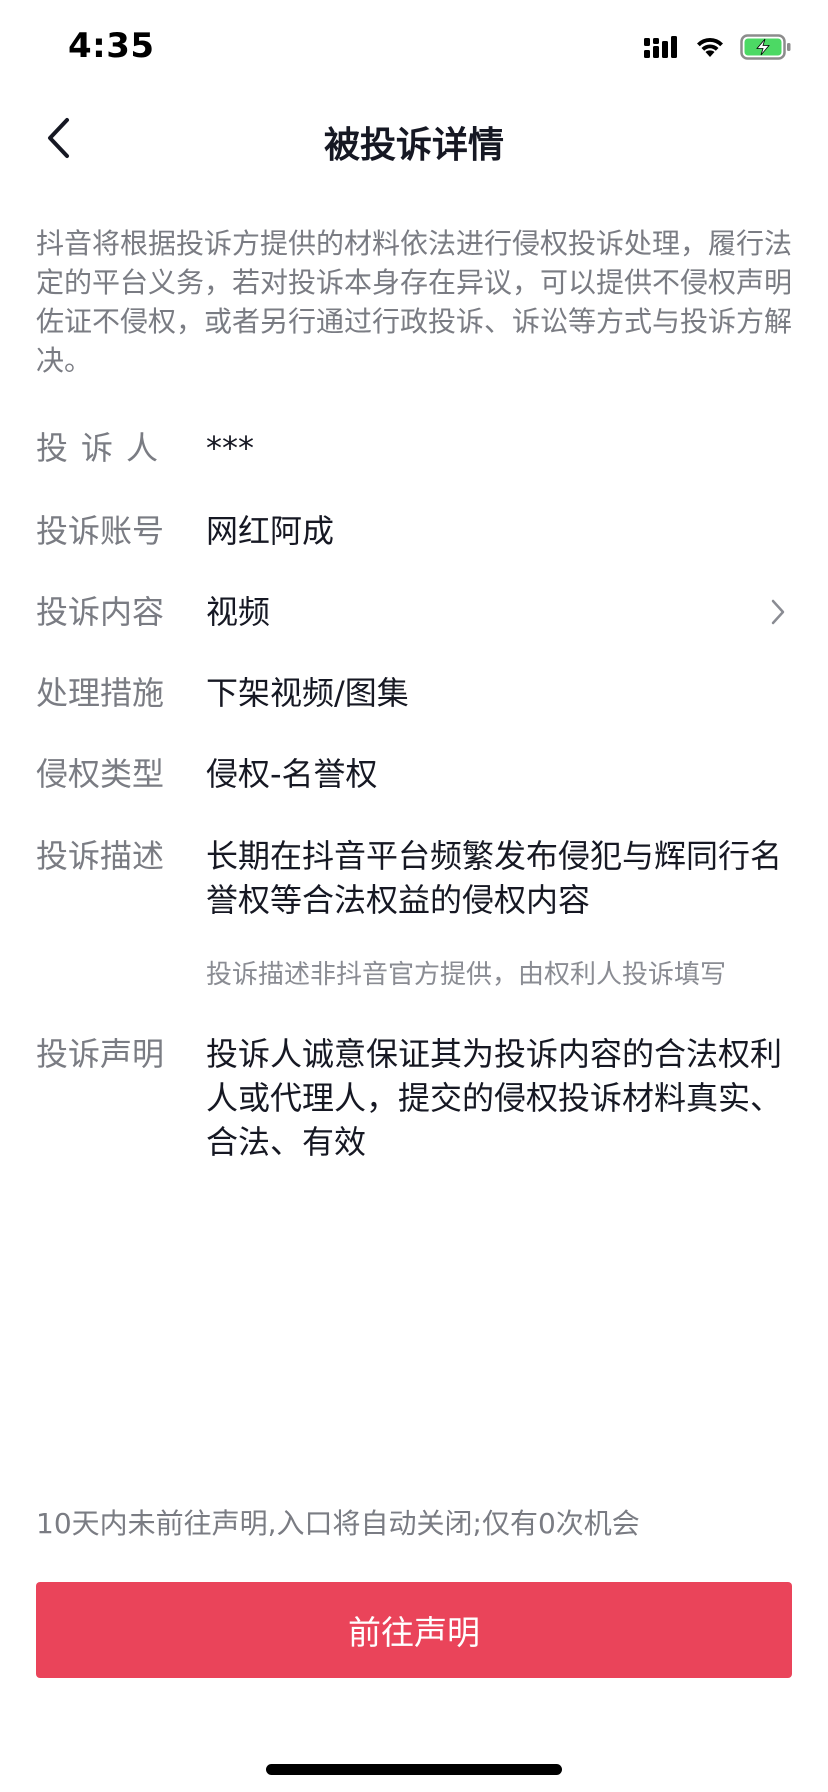 Image resolution: width=828 pixels, height=1792 pixels. What do you see at coordinates (307, 693) in the screenshot?
I see `measure-value: 下架视频/图集` at bounding box center [307, 693].